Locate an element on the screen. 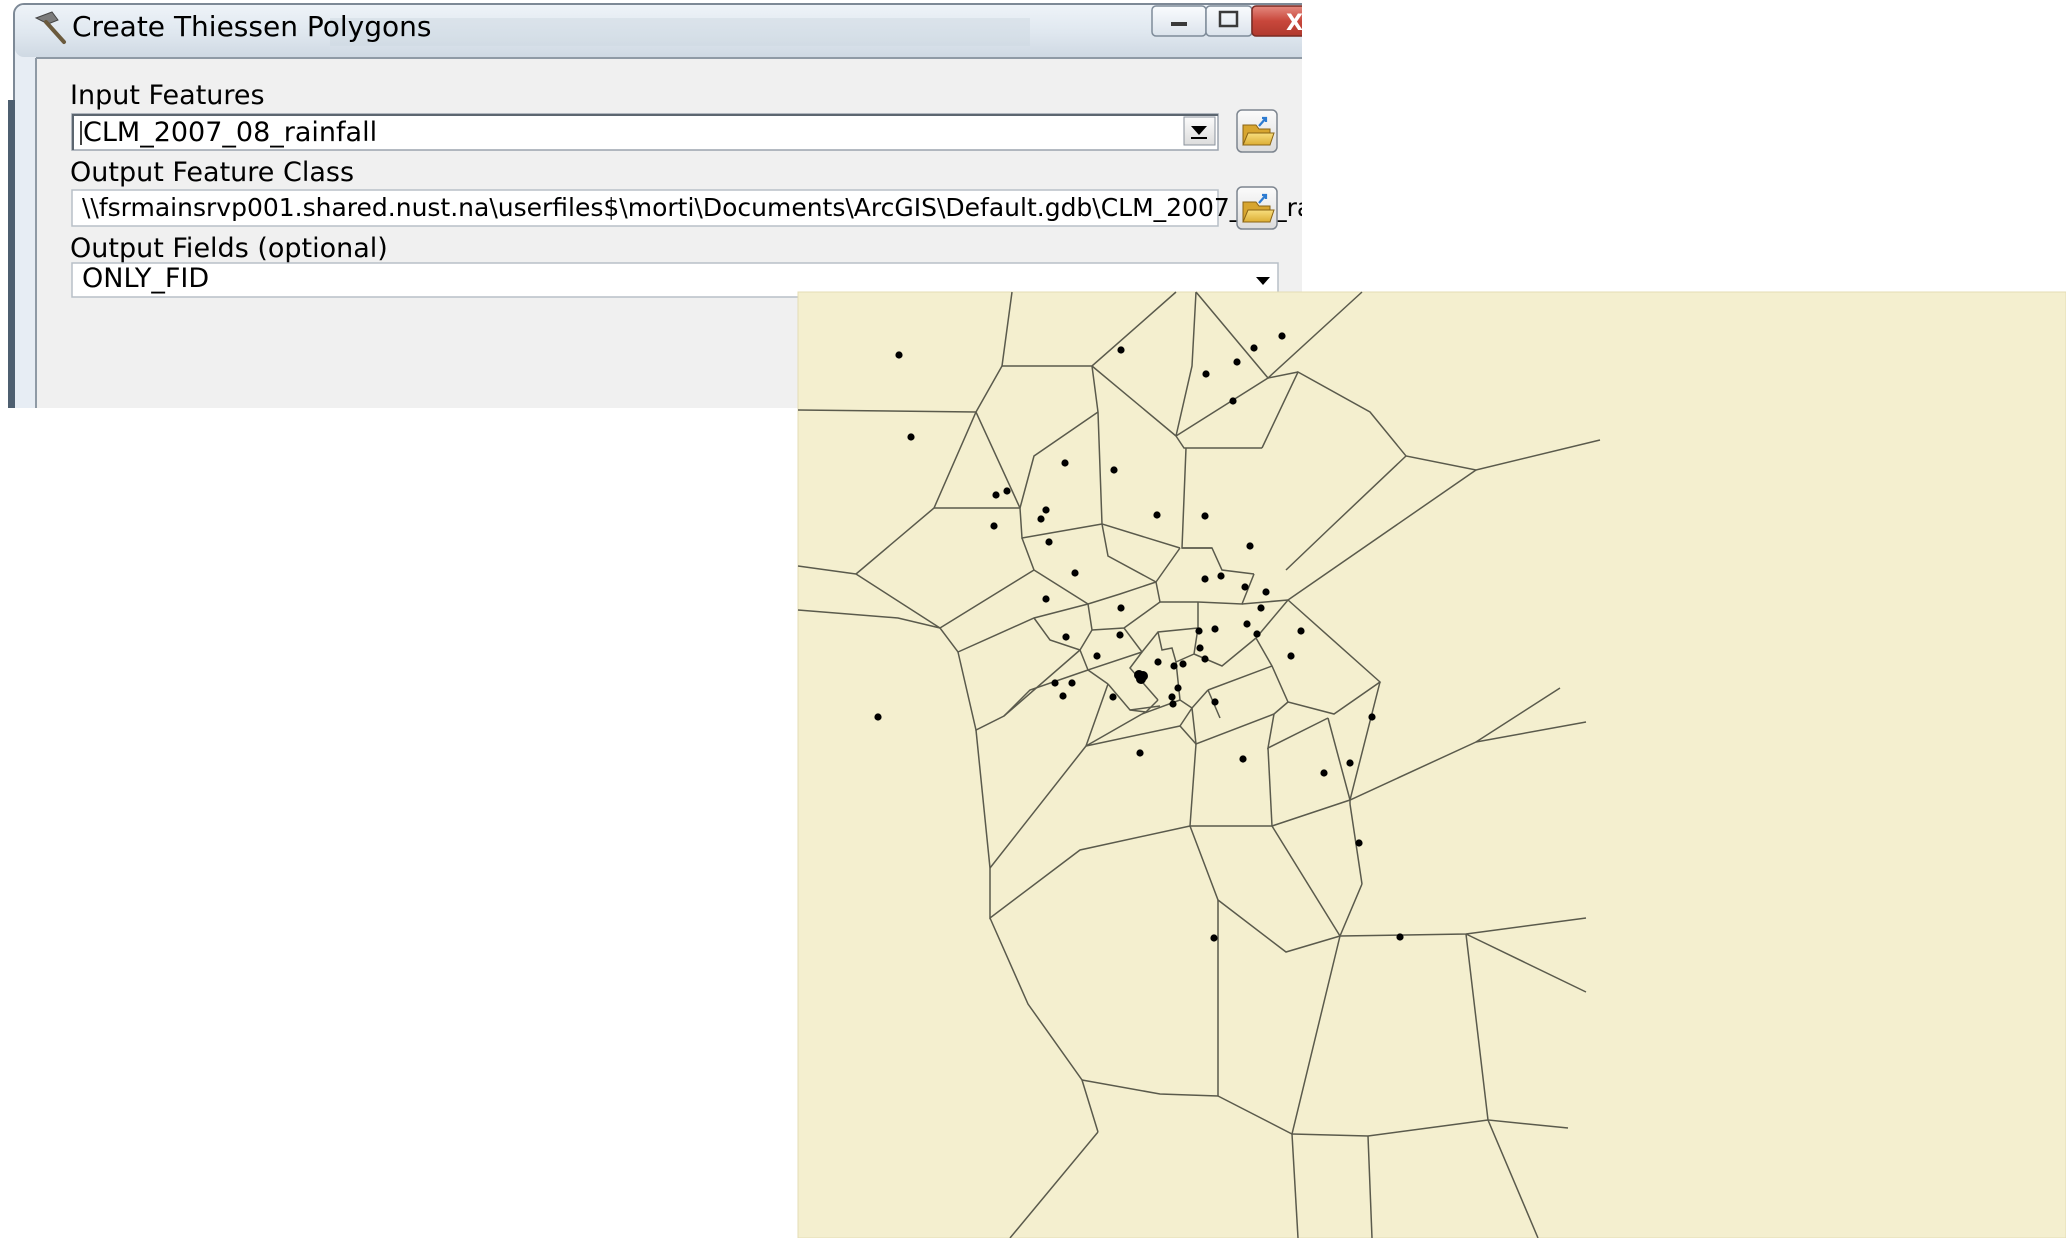 The image size is (2066, 1238). input-features-combobox: CLM_2007_08_rainfall is located at coordinates (645, 132).